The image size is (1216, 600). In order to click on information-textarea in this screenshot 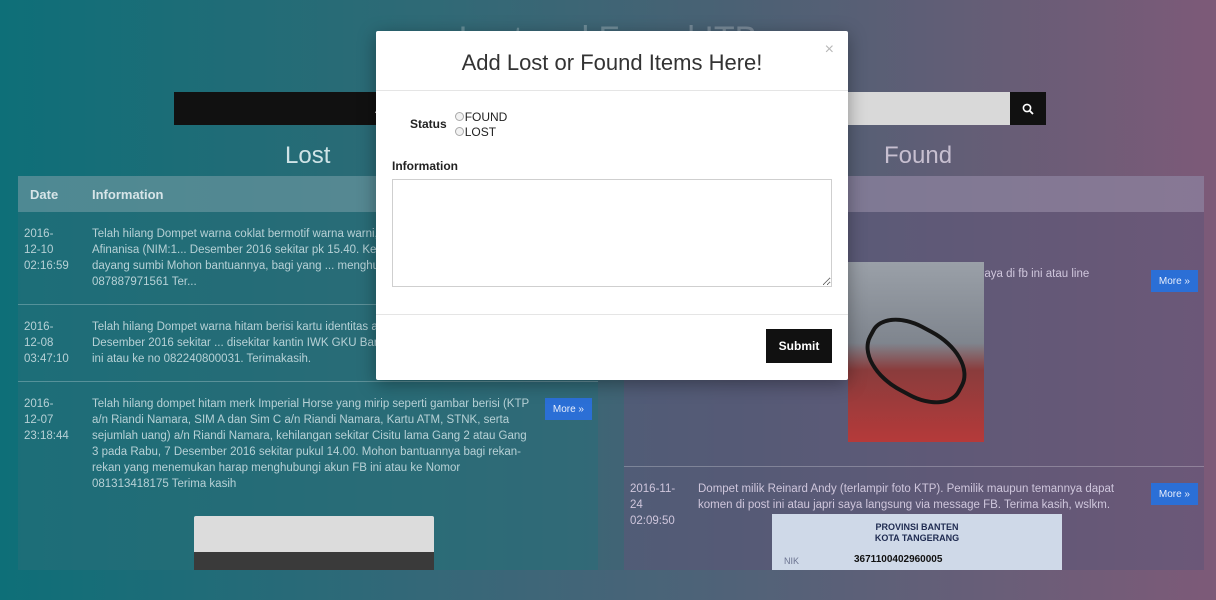, I will do `click(612, 233)`.